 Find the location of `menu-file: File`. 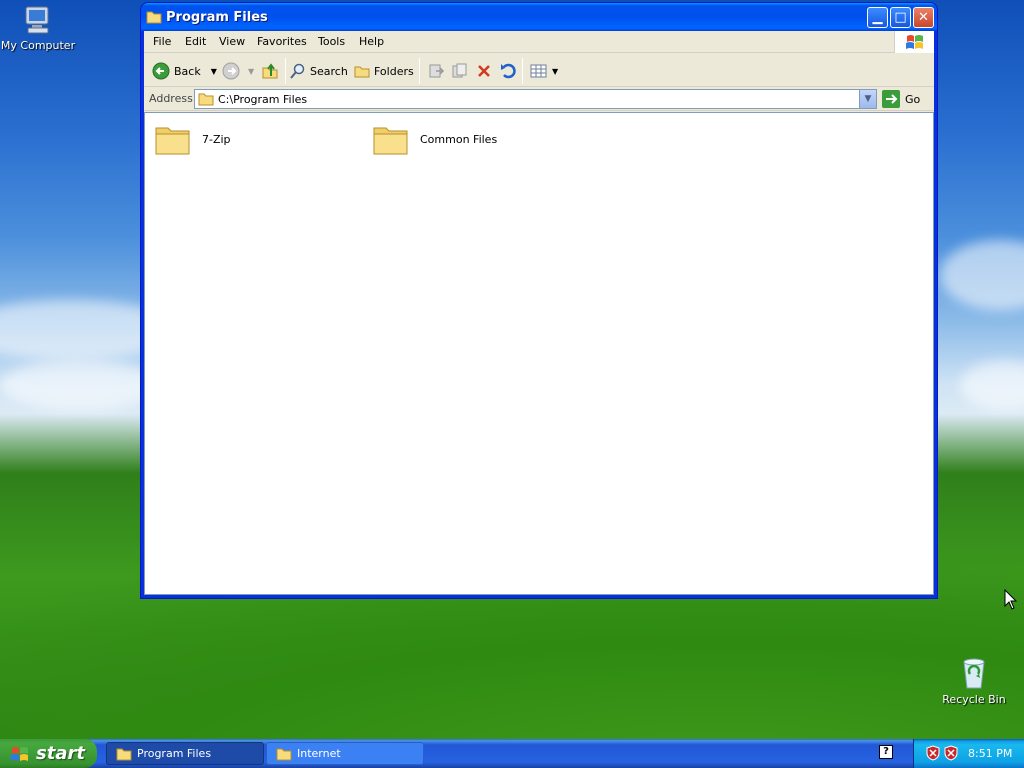

menu-file: File is located at coordinates (162, 41).